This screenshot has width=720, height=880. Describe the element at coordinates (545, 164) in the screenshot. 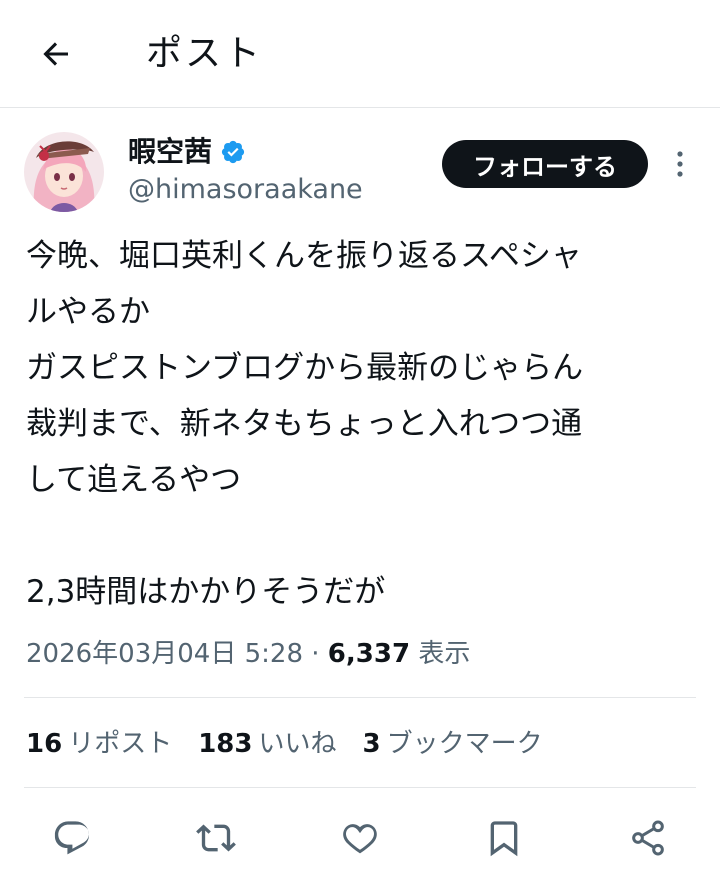

I see `follow-button: フォローする` at that location.